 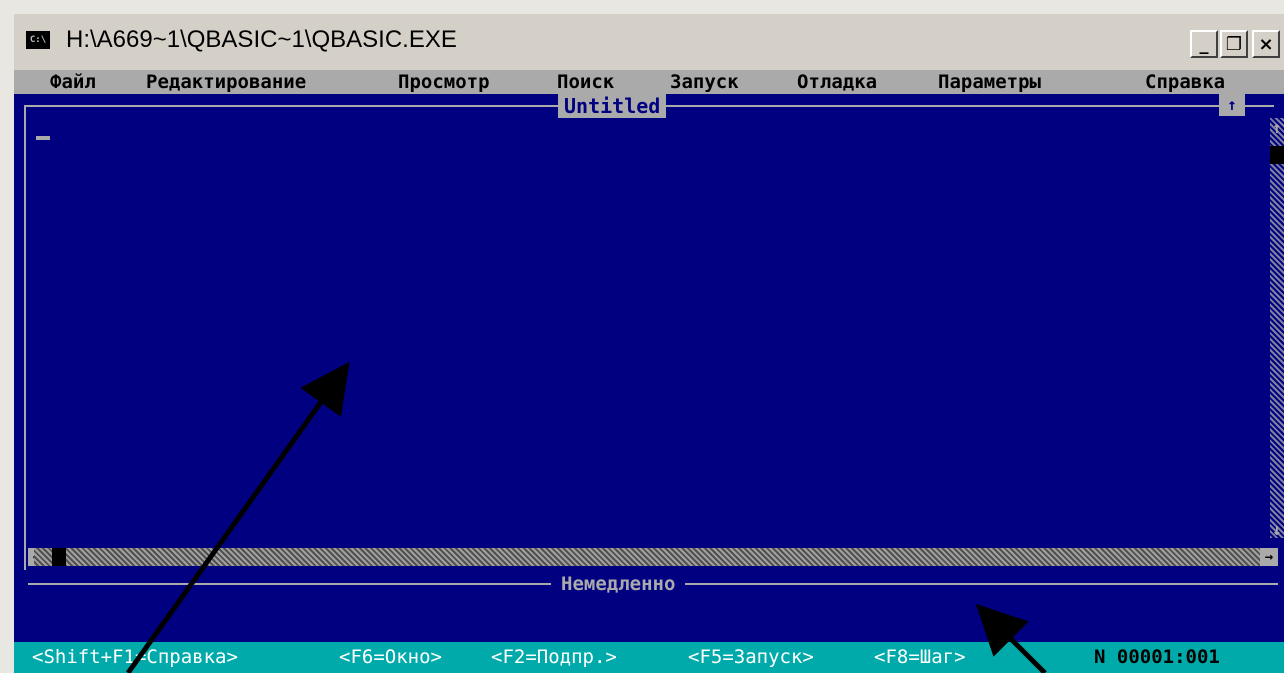 What do you see at coordinates (390, 657) in the screenshot?
I see `status-window-key: <F6=Окно>` at bounding box center [390, 657].